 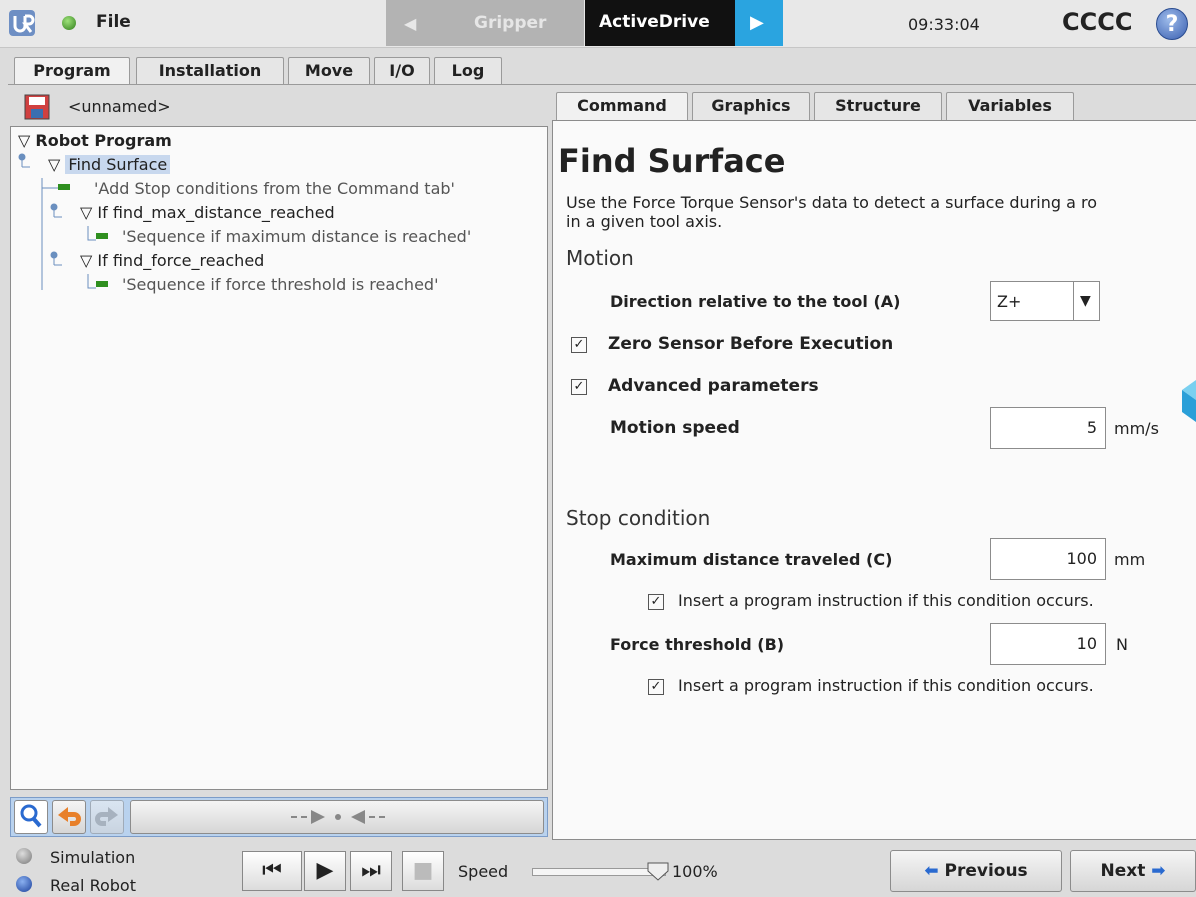 I want to click on max-distance-label: Maximum distance traveled (C), so click(x=751, y=559).